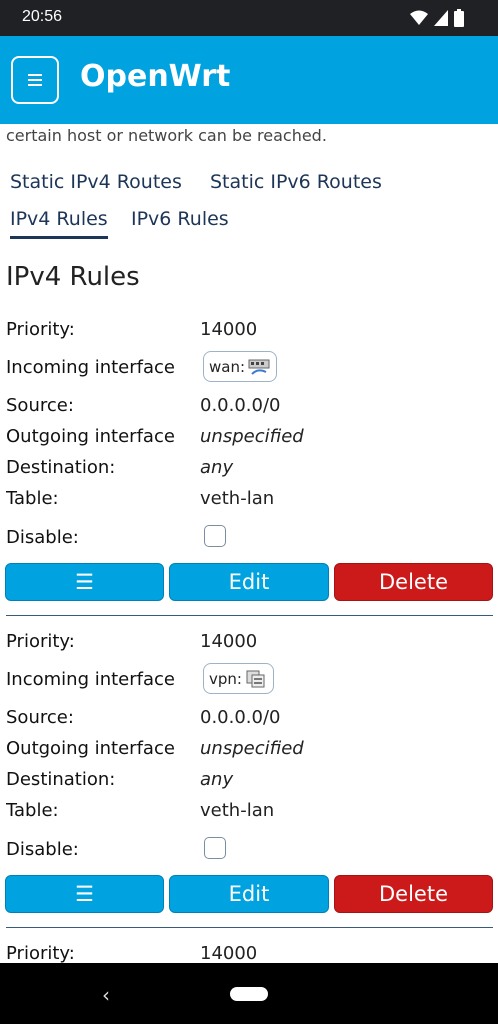 The width and height of the screenshot is (498, 1024). What do you see at coordinates (106, 995) in the screenshot?
I see `back-icon: ‹` at bounding box center [106, 995].